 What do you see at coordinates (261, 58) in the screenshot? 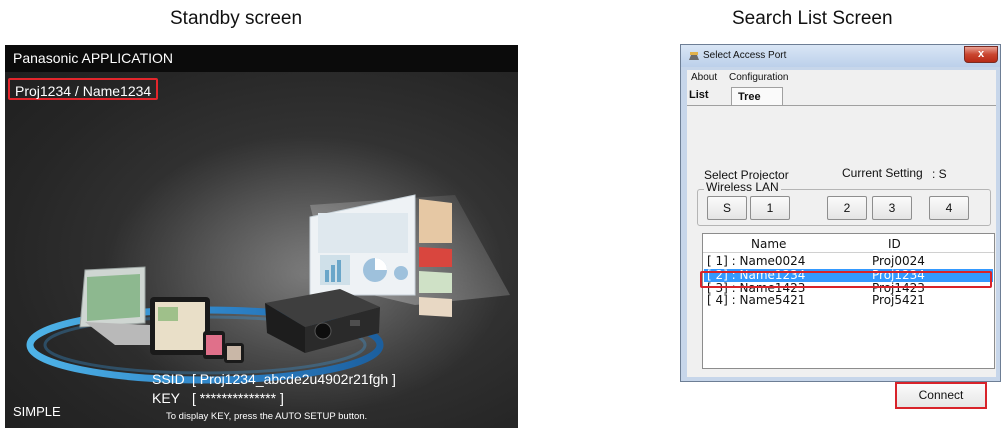
I see `app-header: Panasonic APPLICATION` at bounding box center [261, 58].